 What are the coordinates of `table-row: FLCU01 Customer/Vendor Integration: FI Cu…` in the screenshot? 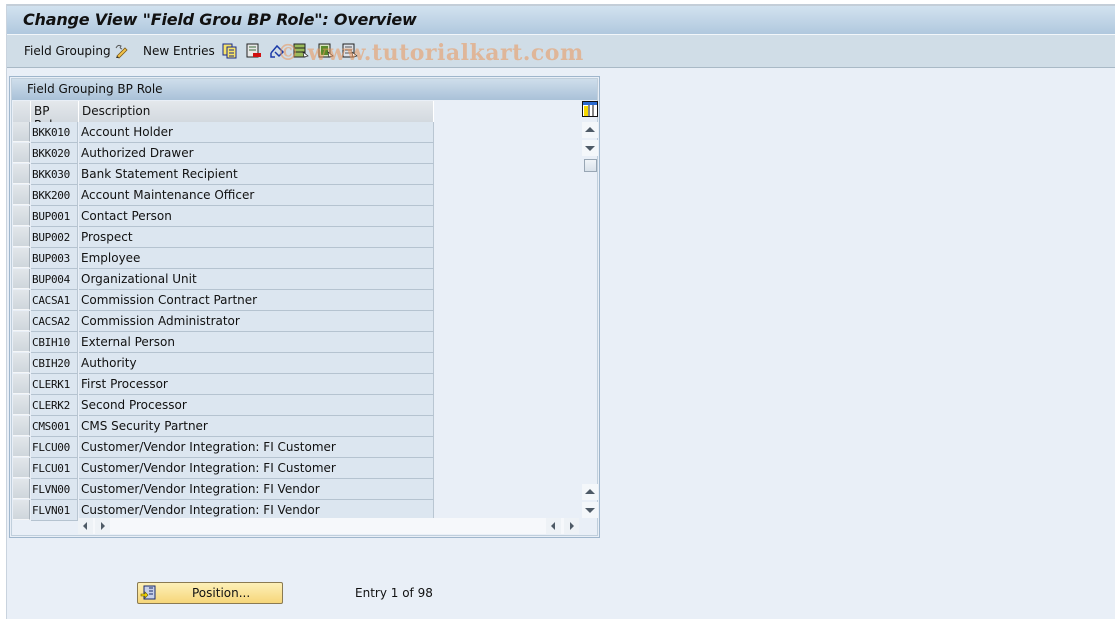 It's located at (223, 468).